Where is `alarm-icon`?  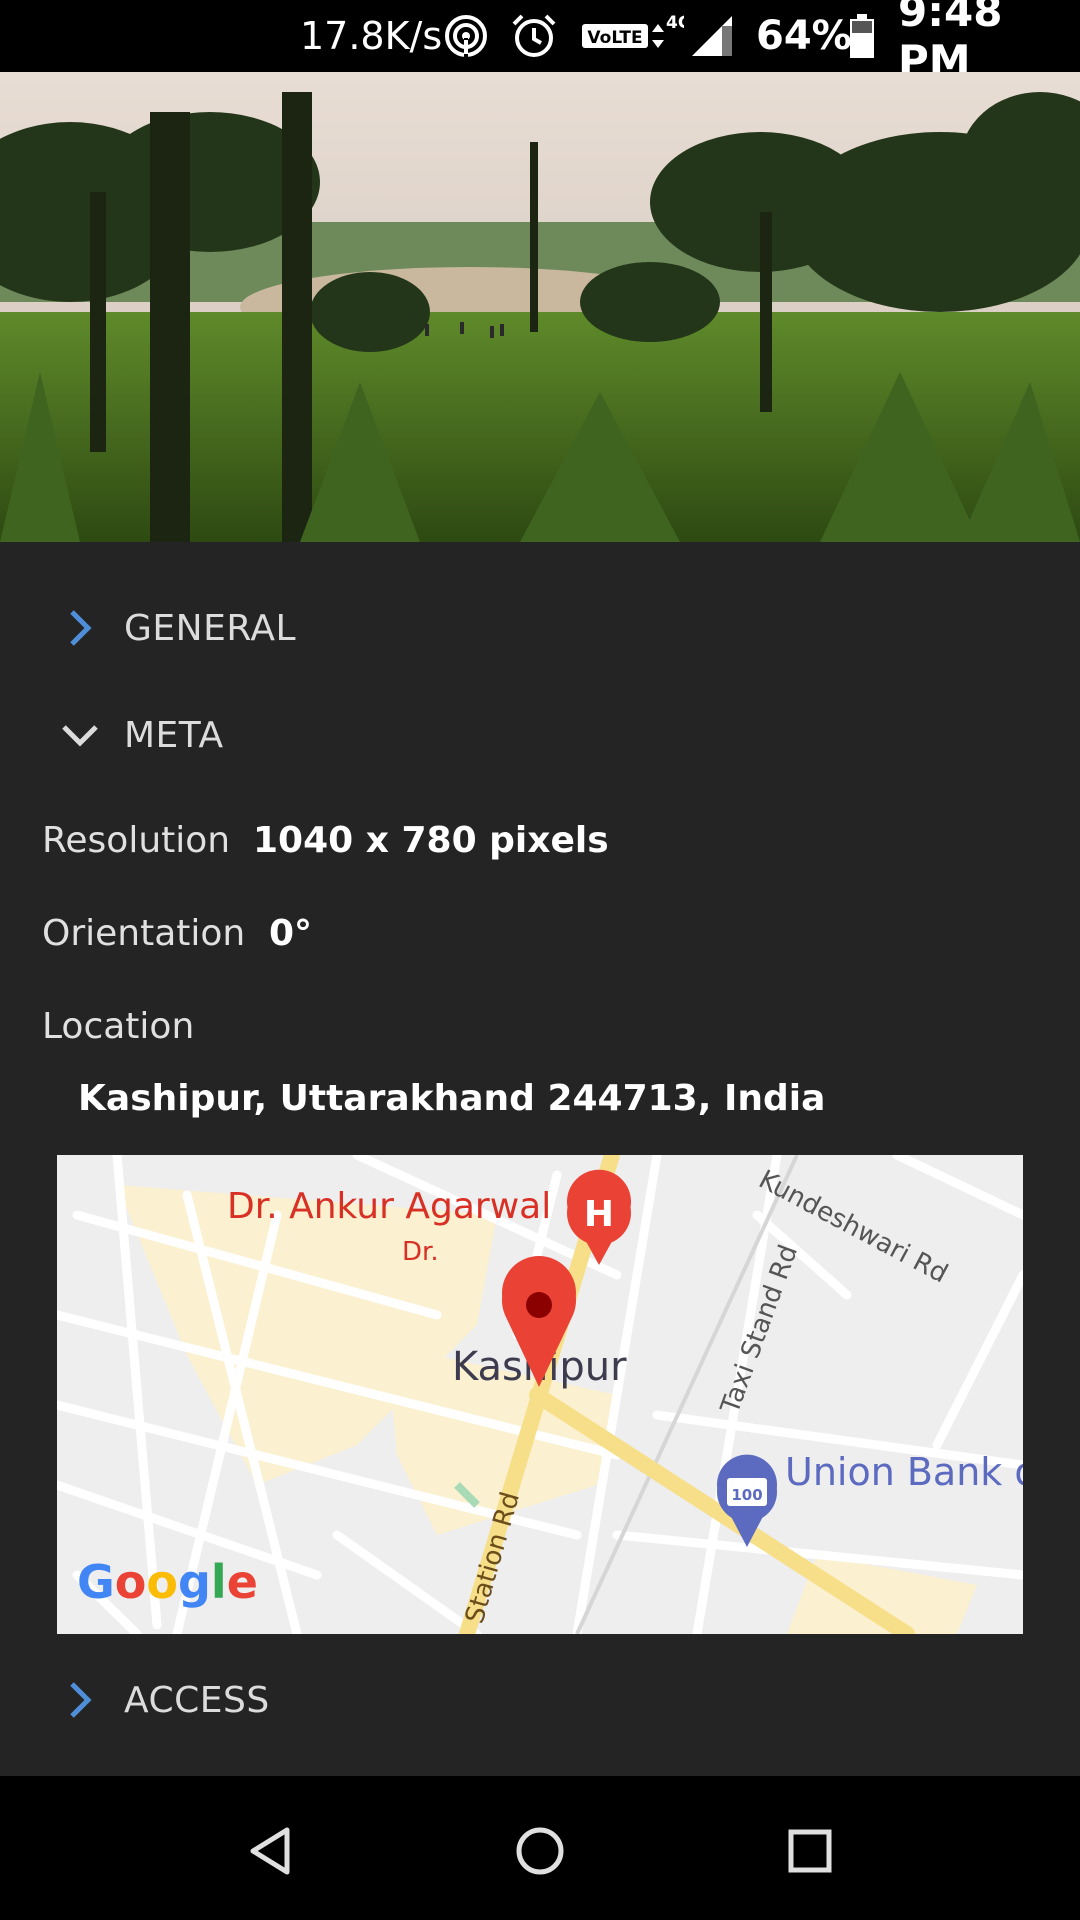 alarm-icon is located at coordinates (534, 36).